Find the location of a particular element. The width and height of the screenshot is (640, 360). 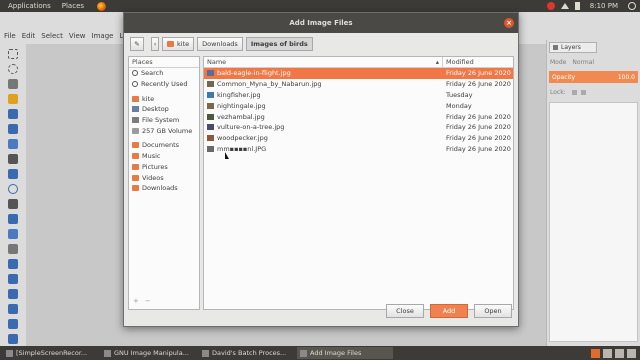

folder-icon is located at coordinates (135, 156).